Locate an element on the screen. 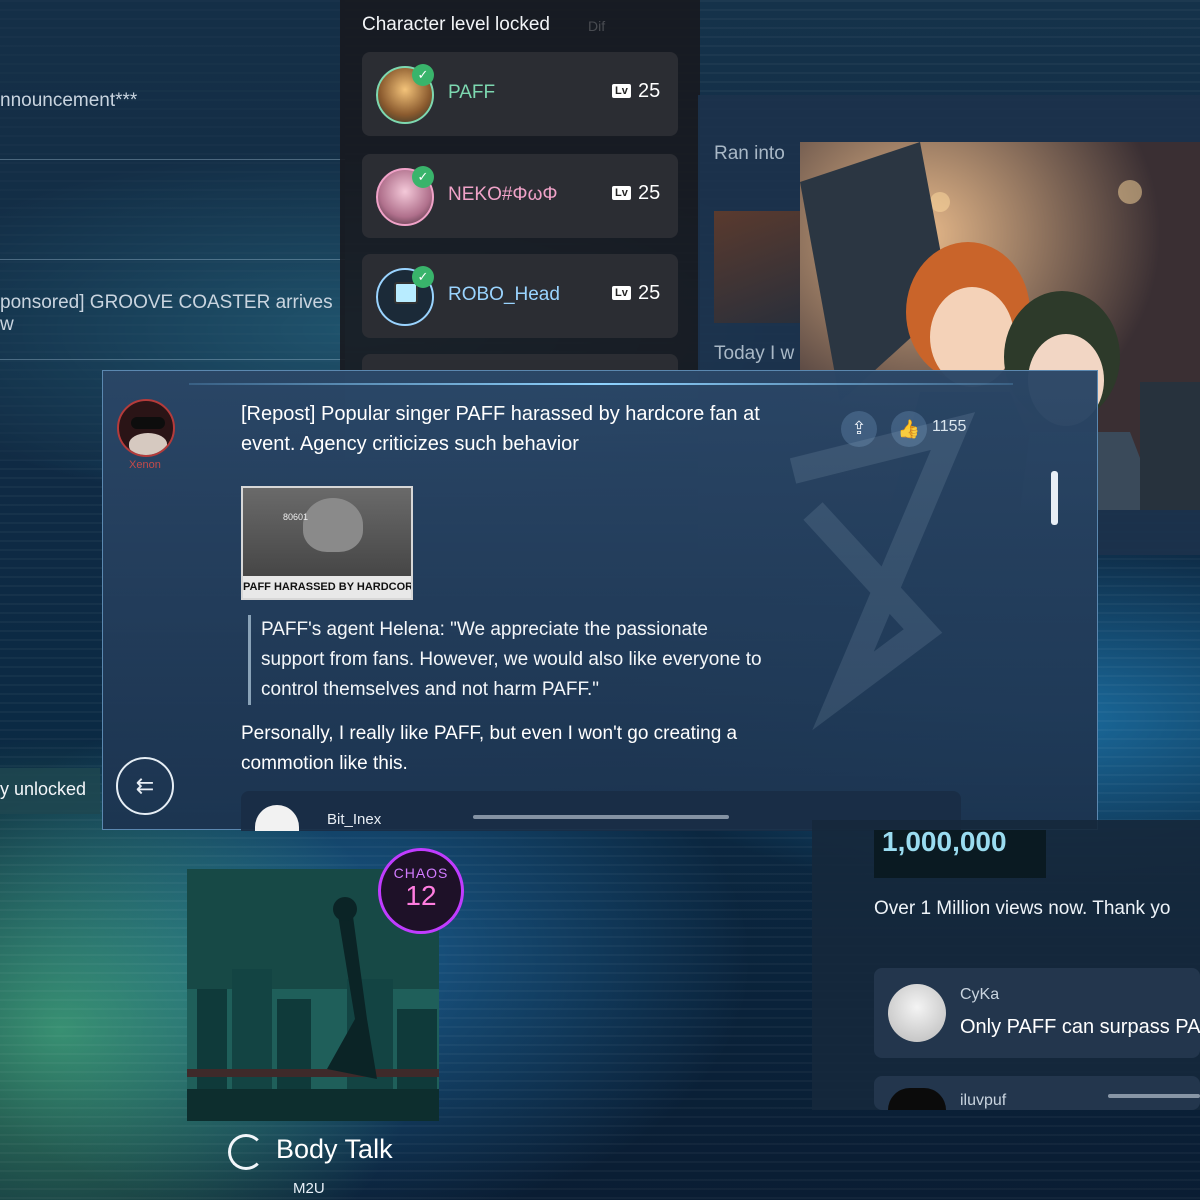  character-row-neko: ✓ NEKO#ΦωΦ Lv 25 is located at coordinates (520, 196).